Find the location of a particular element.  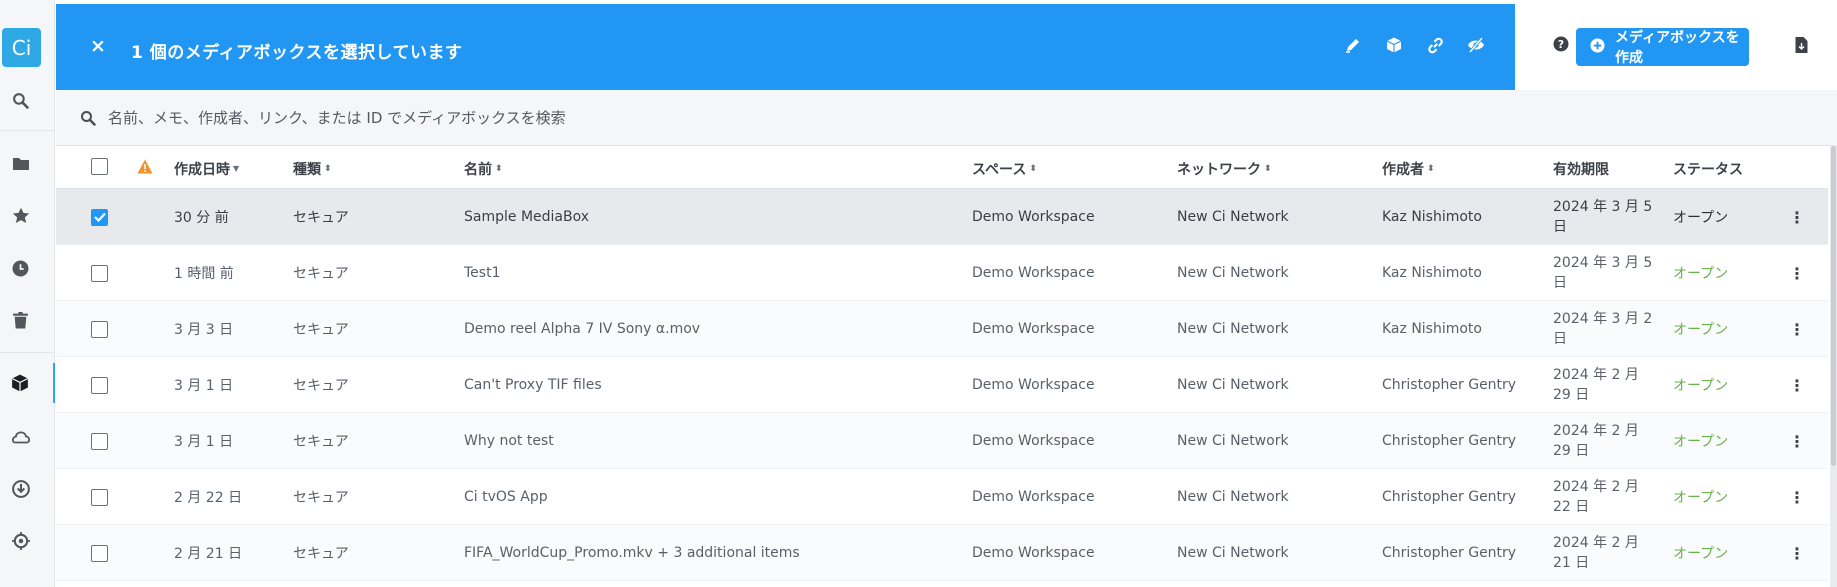

created-cell: 3 月 1 日 is located at coordinates (204, 442).